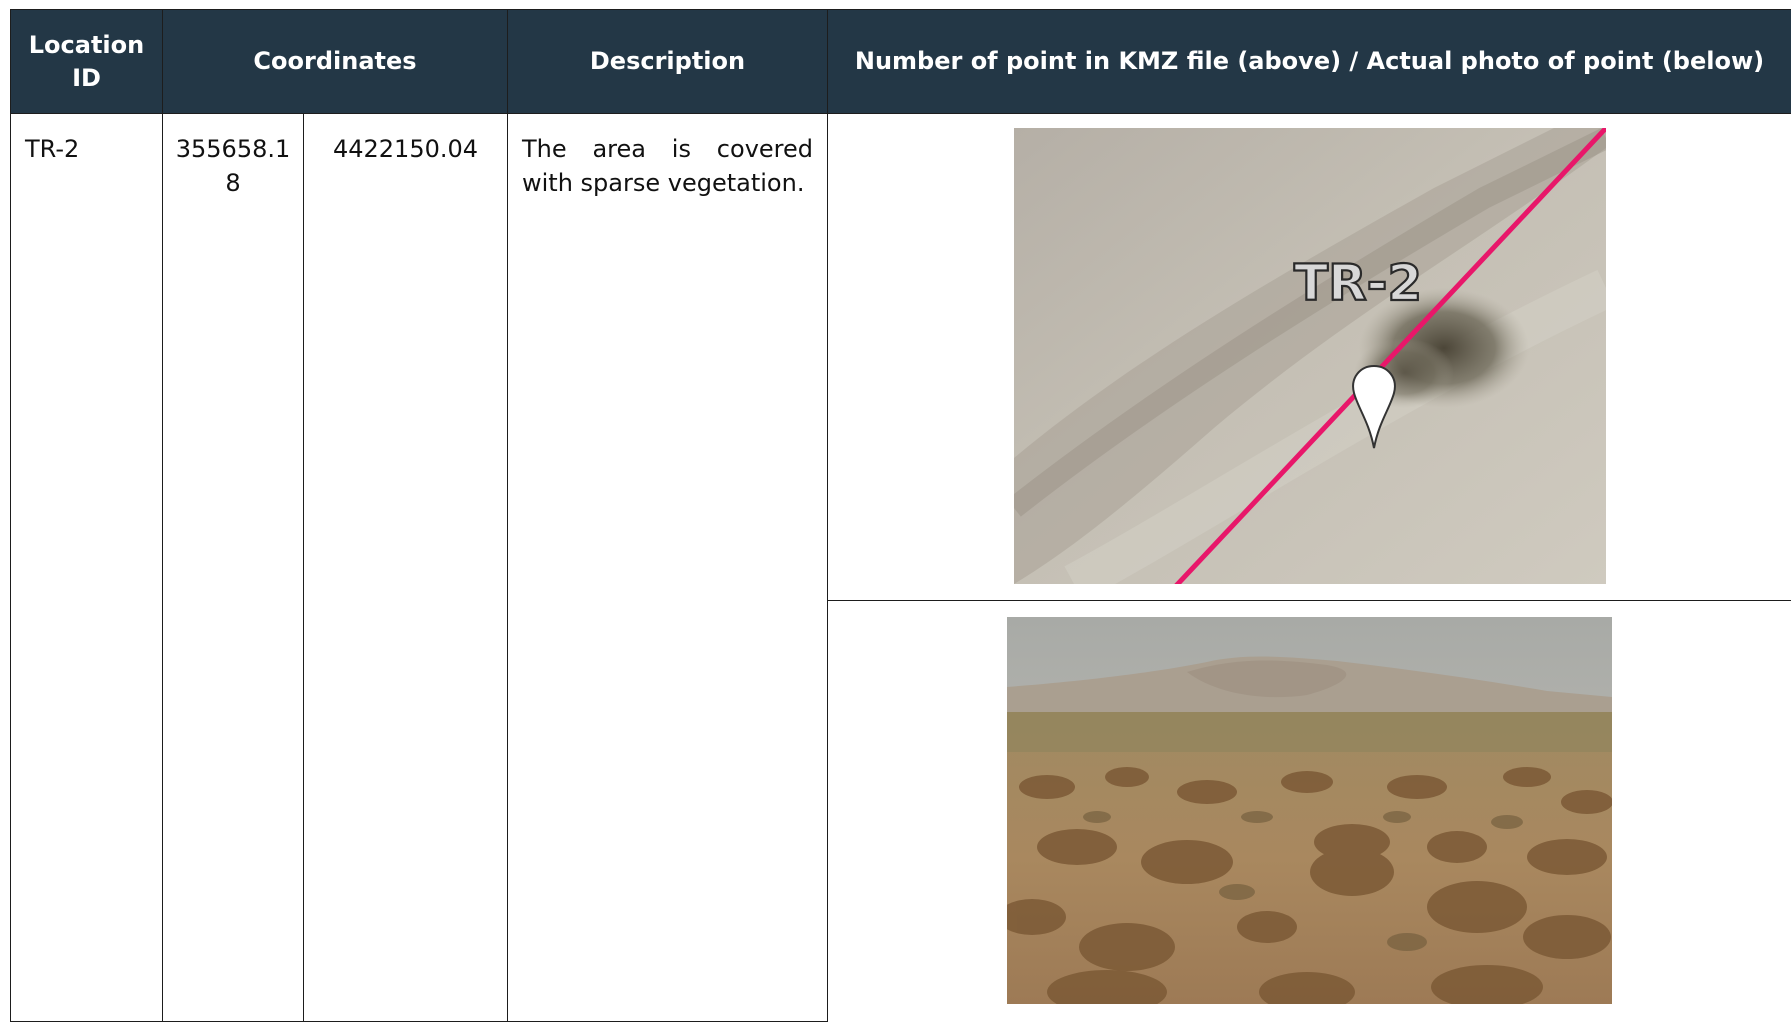 The height and width of the screenshot is (1022, 1791). Describe the element at coordinates (406, 568) in the screenshot. I see `northing-cell: 4422150.04` at that location.